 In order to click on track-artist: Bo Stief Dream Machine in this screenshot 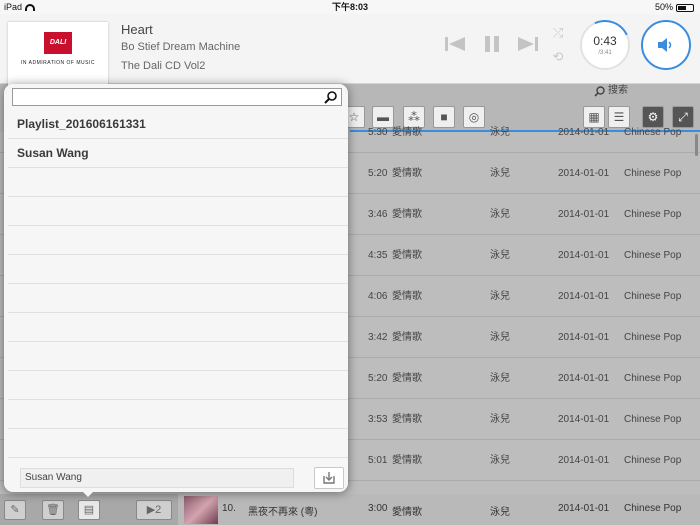, I will do `click(181, 47)`.